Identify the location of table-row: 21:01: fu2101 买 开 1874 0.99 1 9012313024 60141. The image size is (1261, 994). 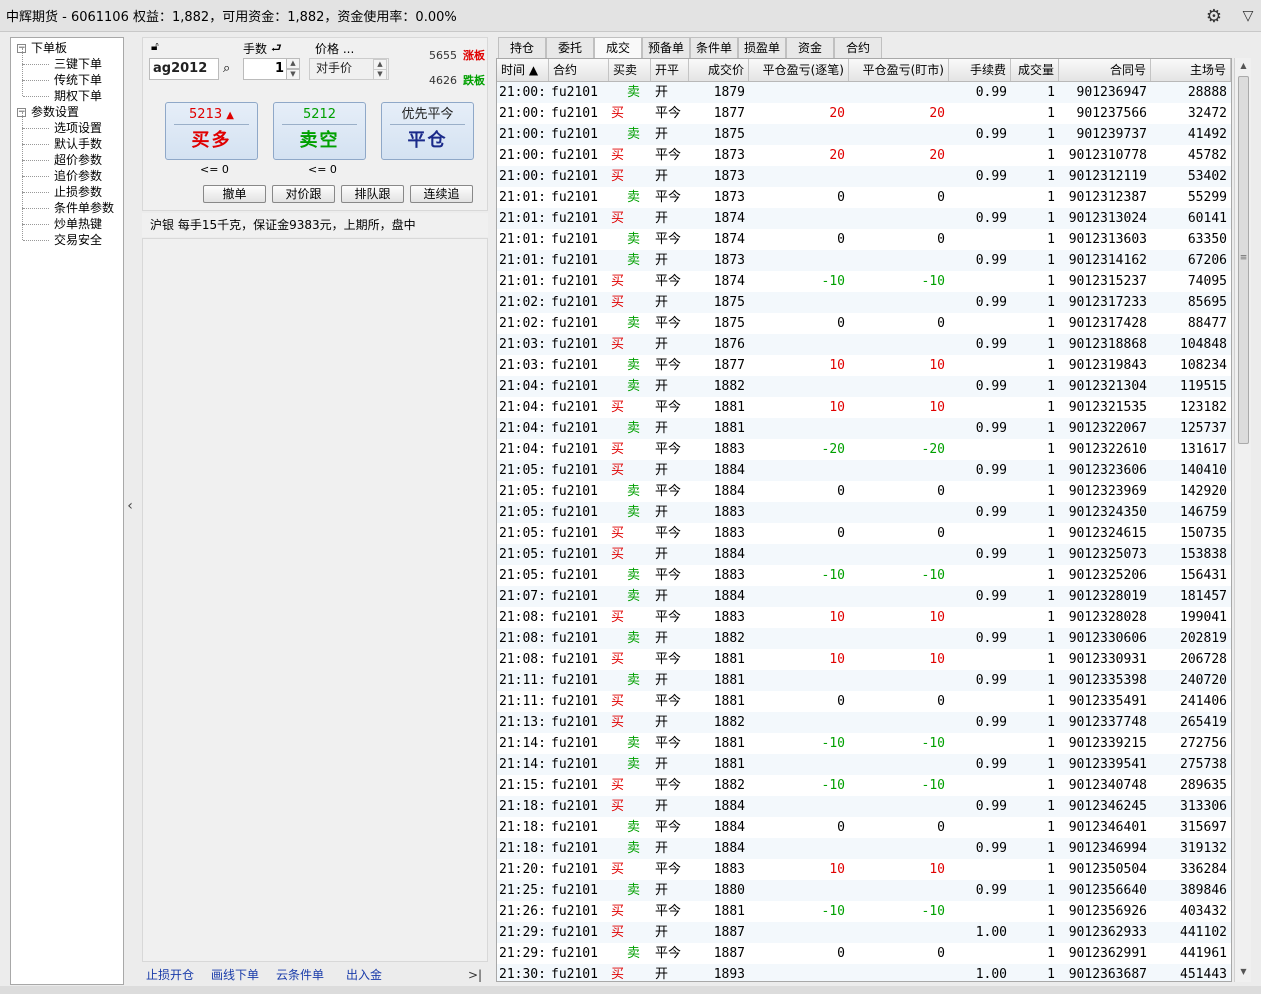
(864, 218).